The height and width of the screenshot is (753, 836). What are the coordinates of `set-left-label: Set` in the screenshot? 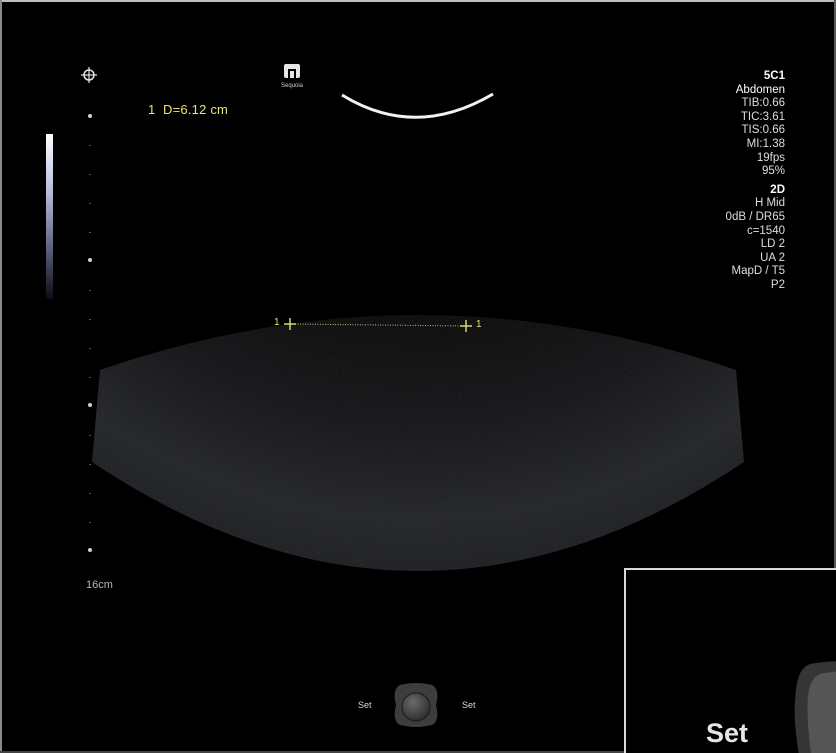 It's located at (365, 705).